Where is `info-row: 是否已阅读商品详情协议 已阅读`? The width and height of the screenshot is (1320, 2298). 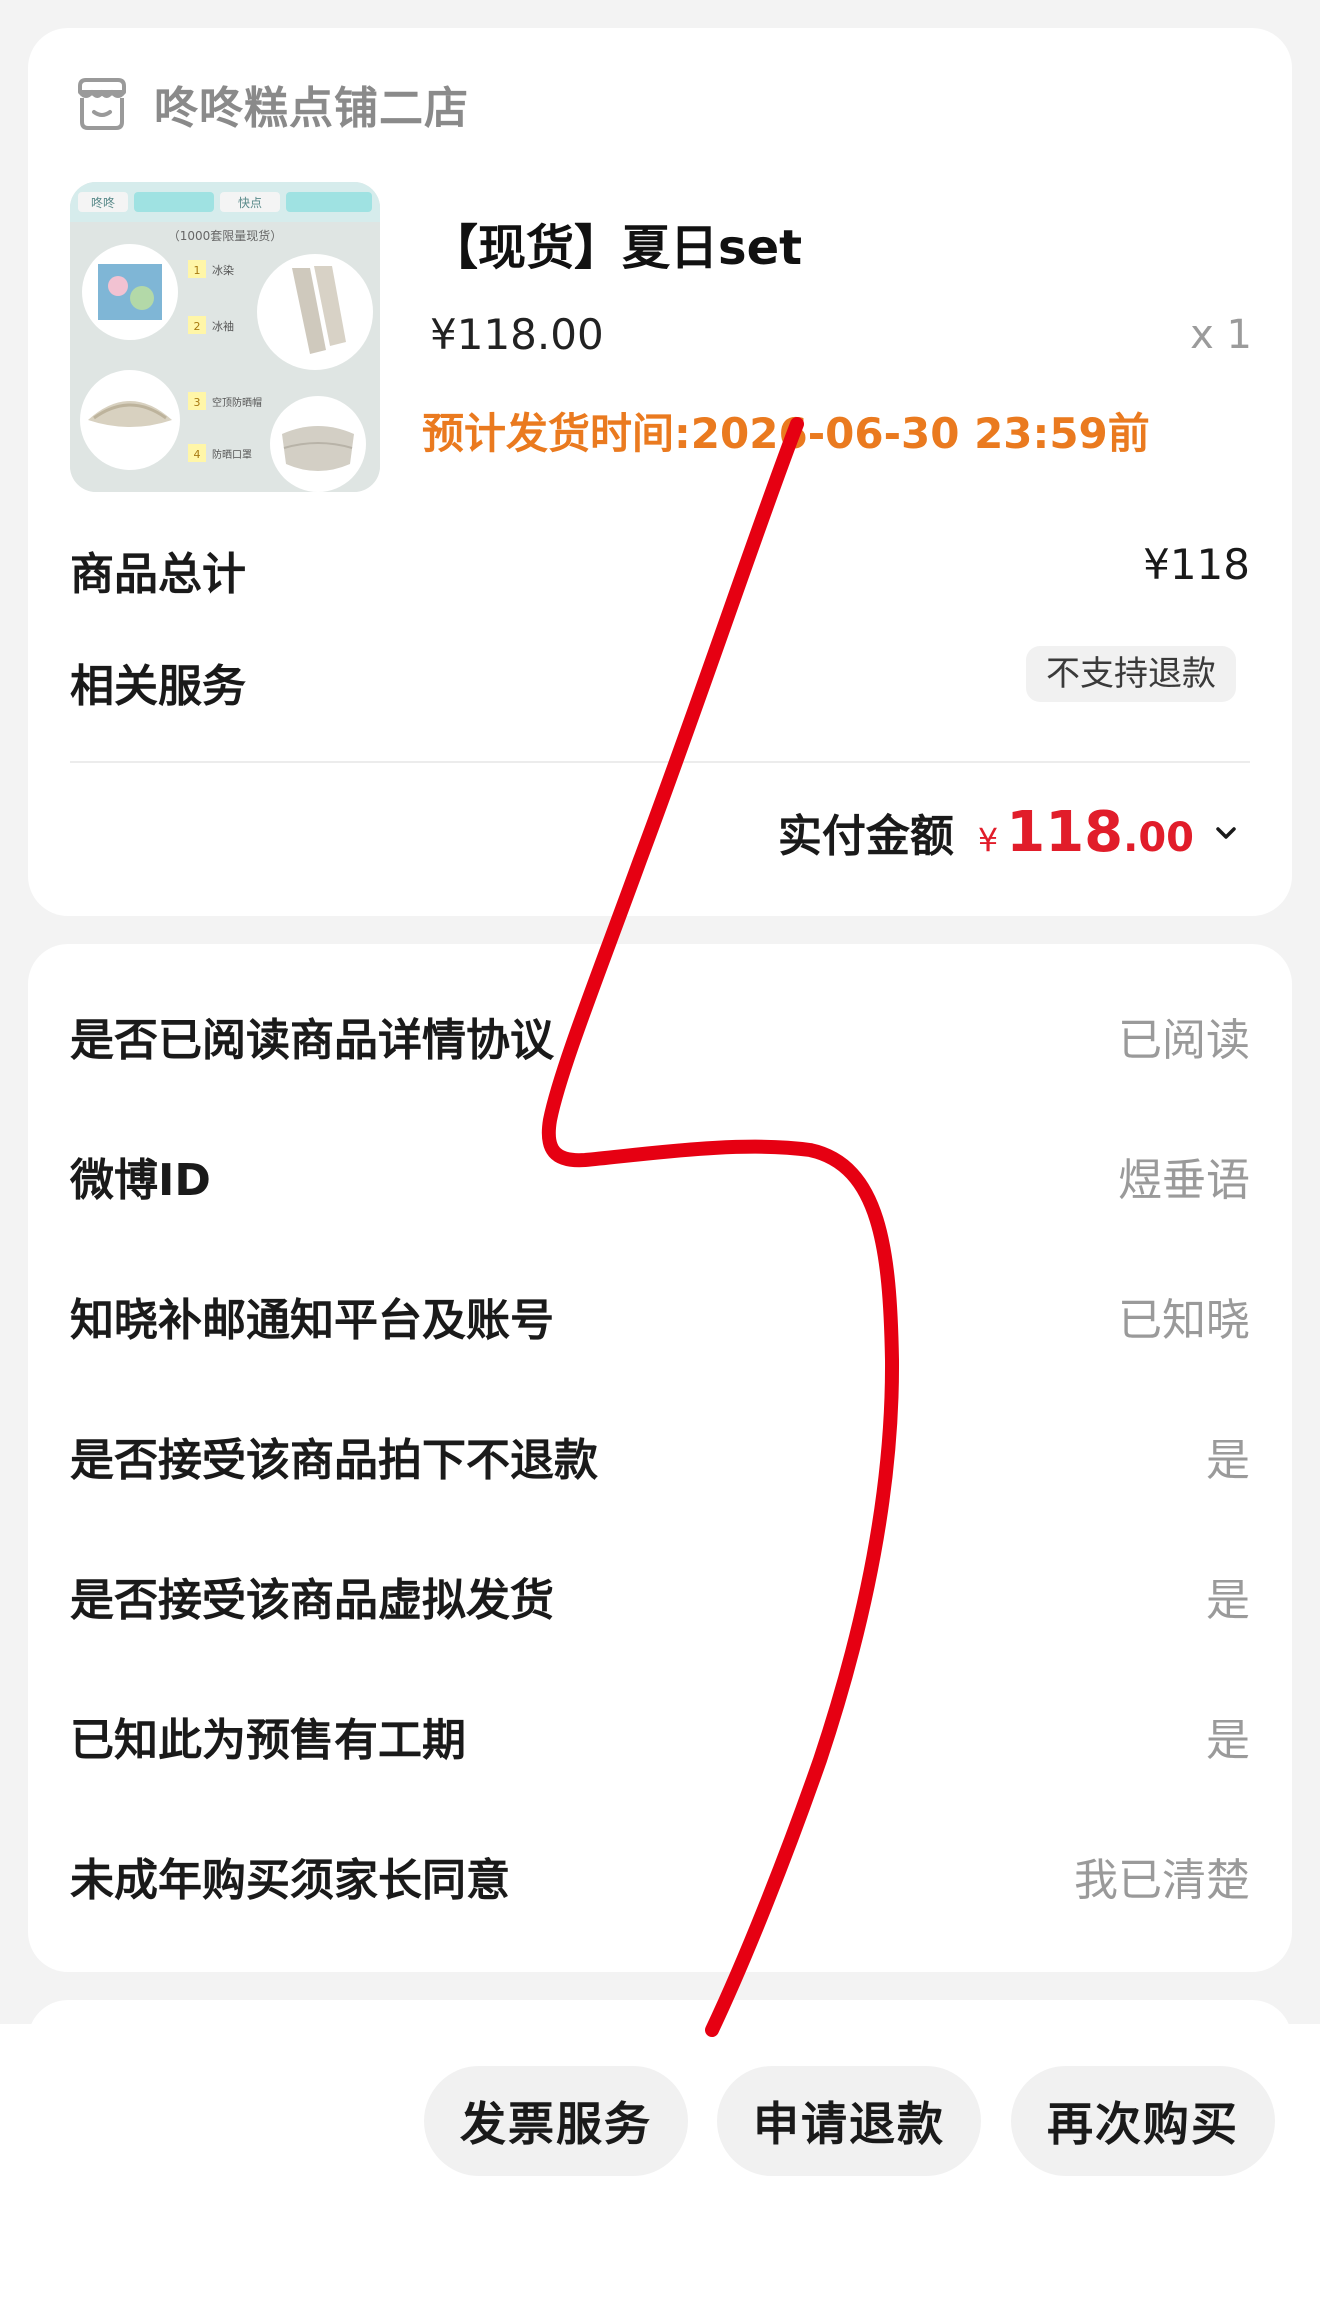 info-row: 是否已阅读商品详情协议 已阅读 is located at coordinates (660, 1034).